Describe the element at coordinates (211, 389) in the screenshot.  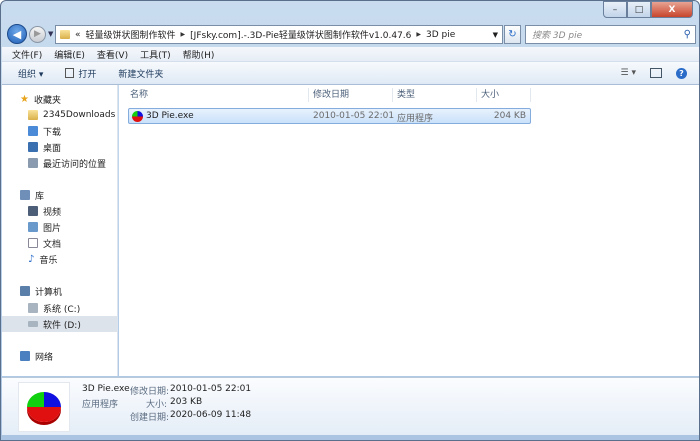
I see `details-modified: 2010-01-05 22:01` at that location.